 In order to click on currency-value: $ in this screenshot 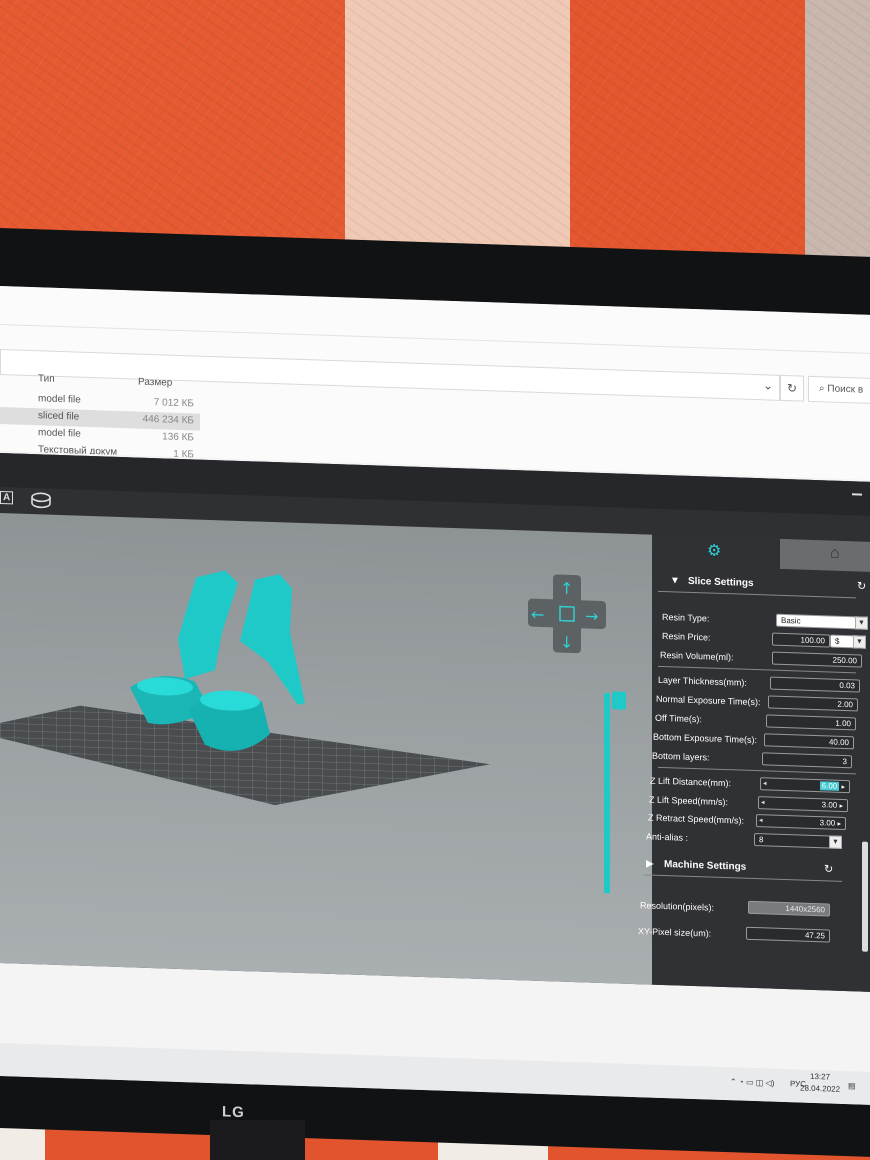, I will do `click(837, 641)`.